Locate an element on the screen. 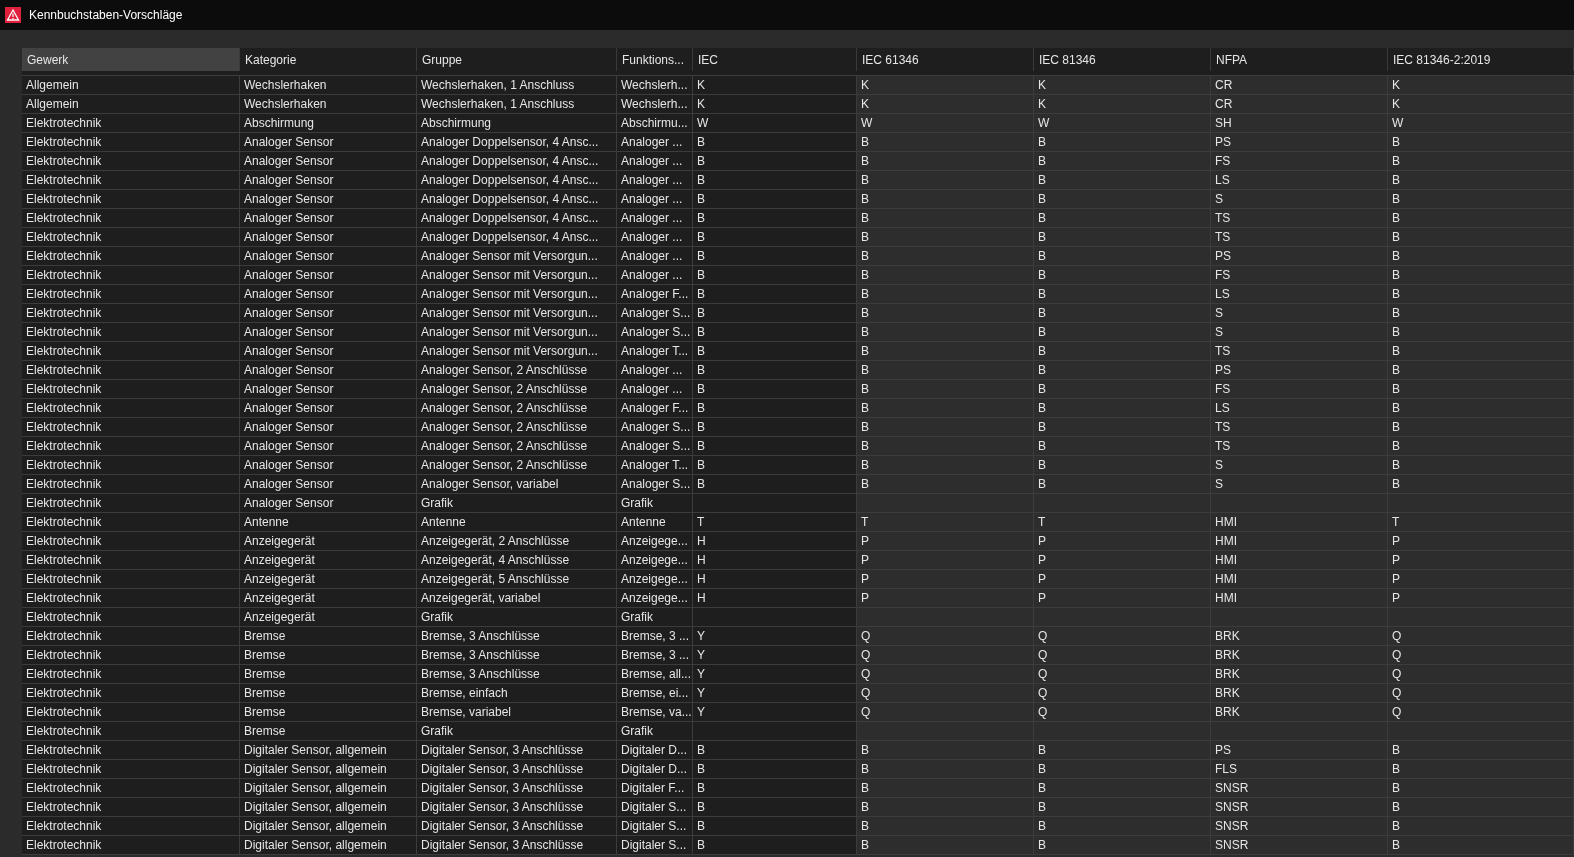  table-cell: Anzeigegerät, 4 Anschlüsse is located at coordinates (517, 560).